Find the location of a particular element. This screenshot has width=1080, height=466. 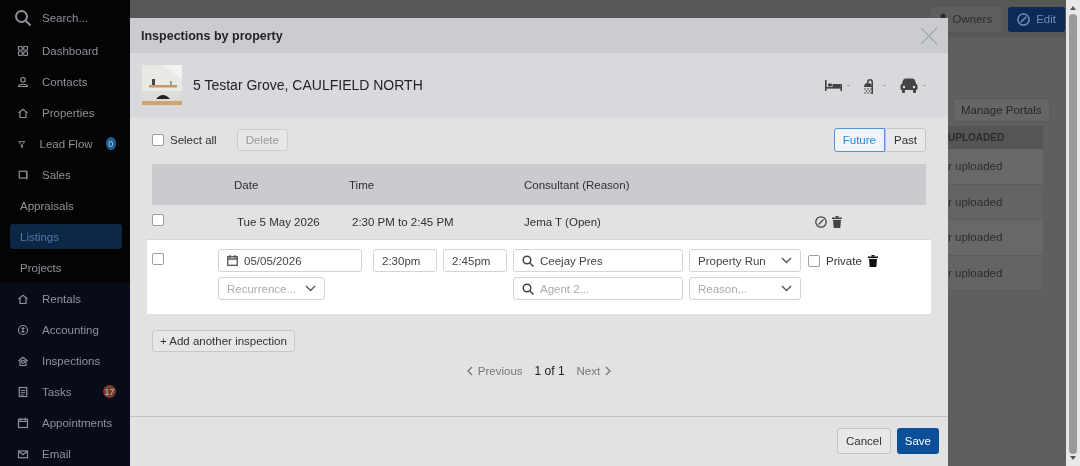

page-indicator: 1 of 1 is located at coordinates (549, 371).